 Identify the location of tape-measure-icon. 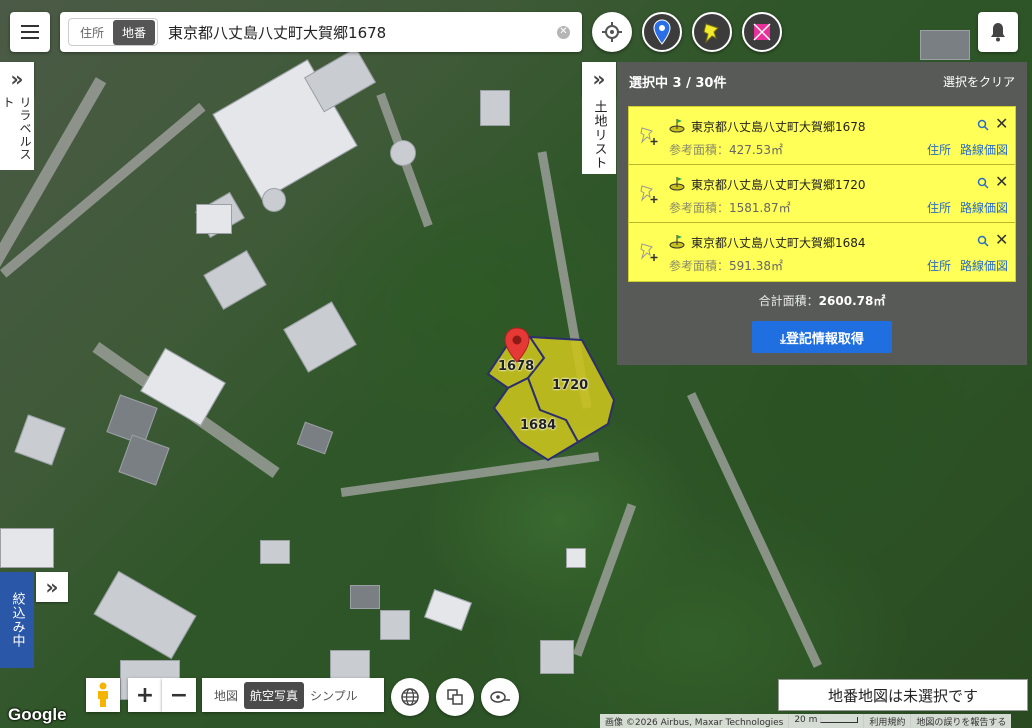
(500, 697).